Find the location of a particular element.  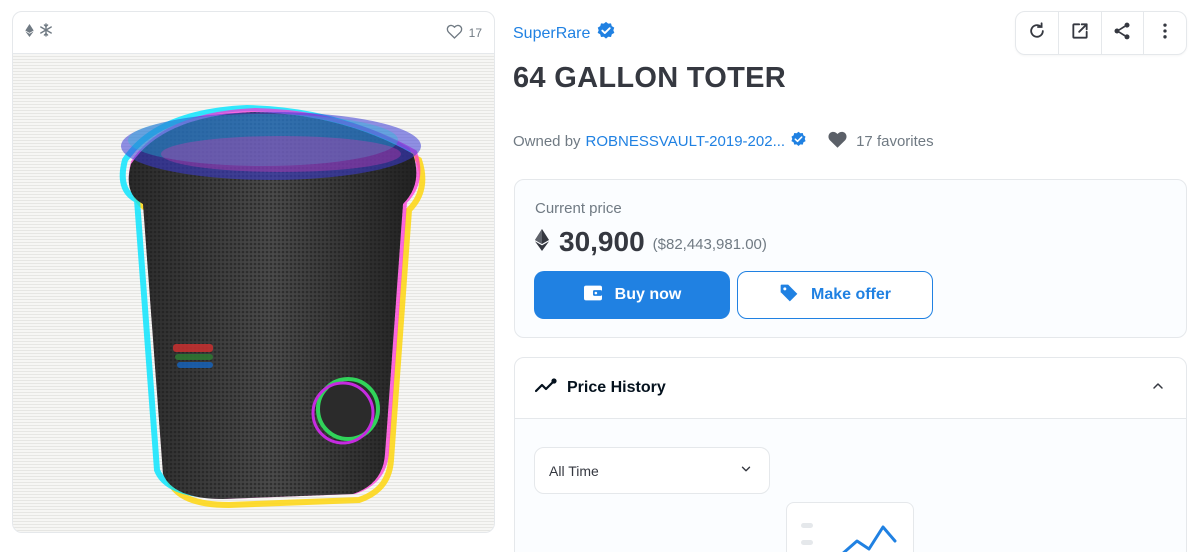

collection-row: SuperRare is located at coordinates (564, 33).